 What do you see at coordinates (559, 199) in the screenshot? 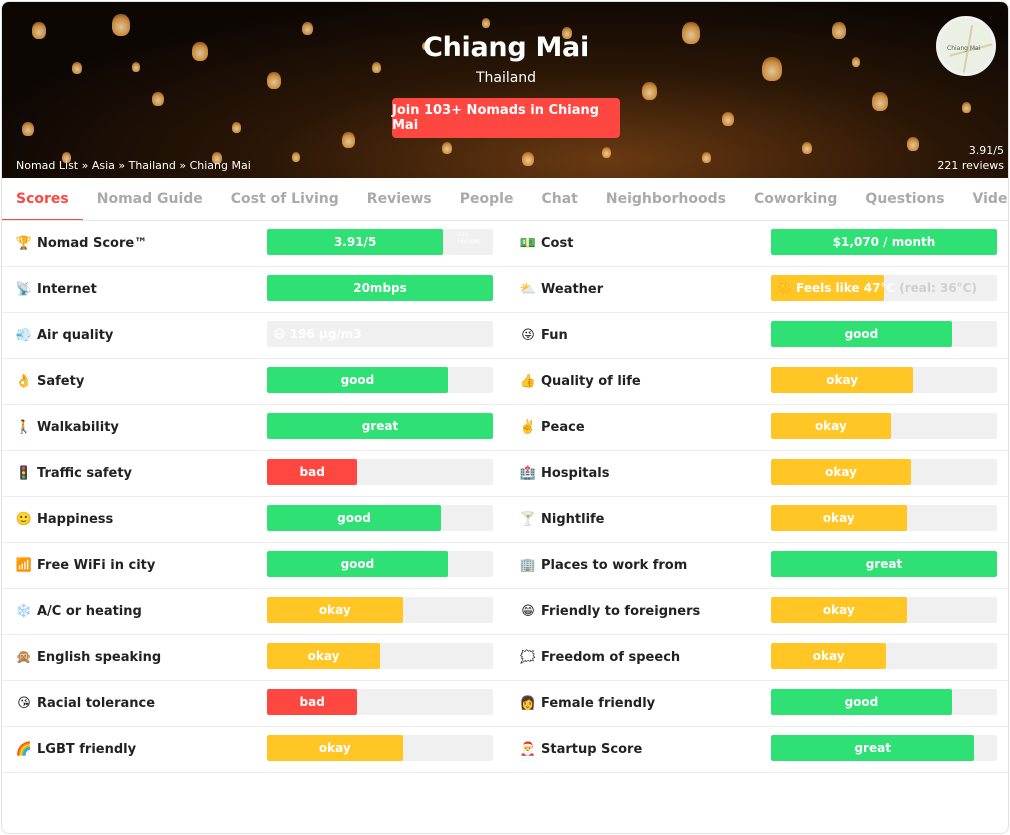
I see `tab-chat: Chat` at bounding box center [559, 199].